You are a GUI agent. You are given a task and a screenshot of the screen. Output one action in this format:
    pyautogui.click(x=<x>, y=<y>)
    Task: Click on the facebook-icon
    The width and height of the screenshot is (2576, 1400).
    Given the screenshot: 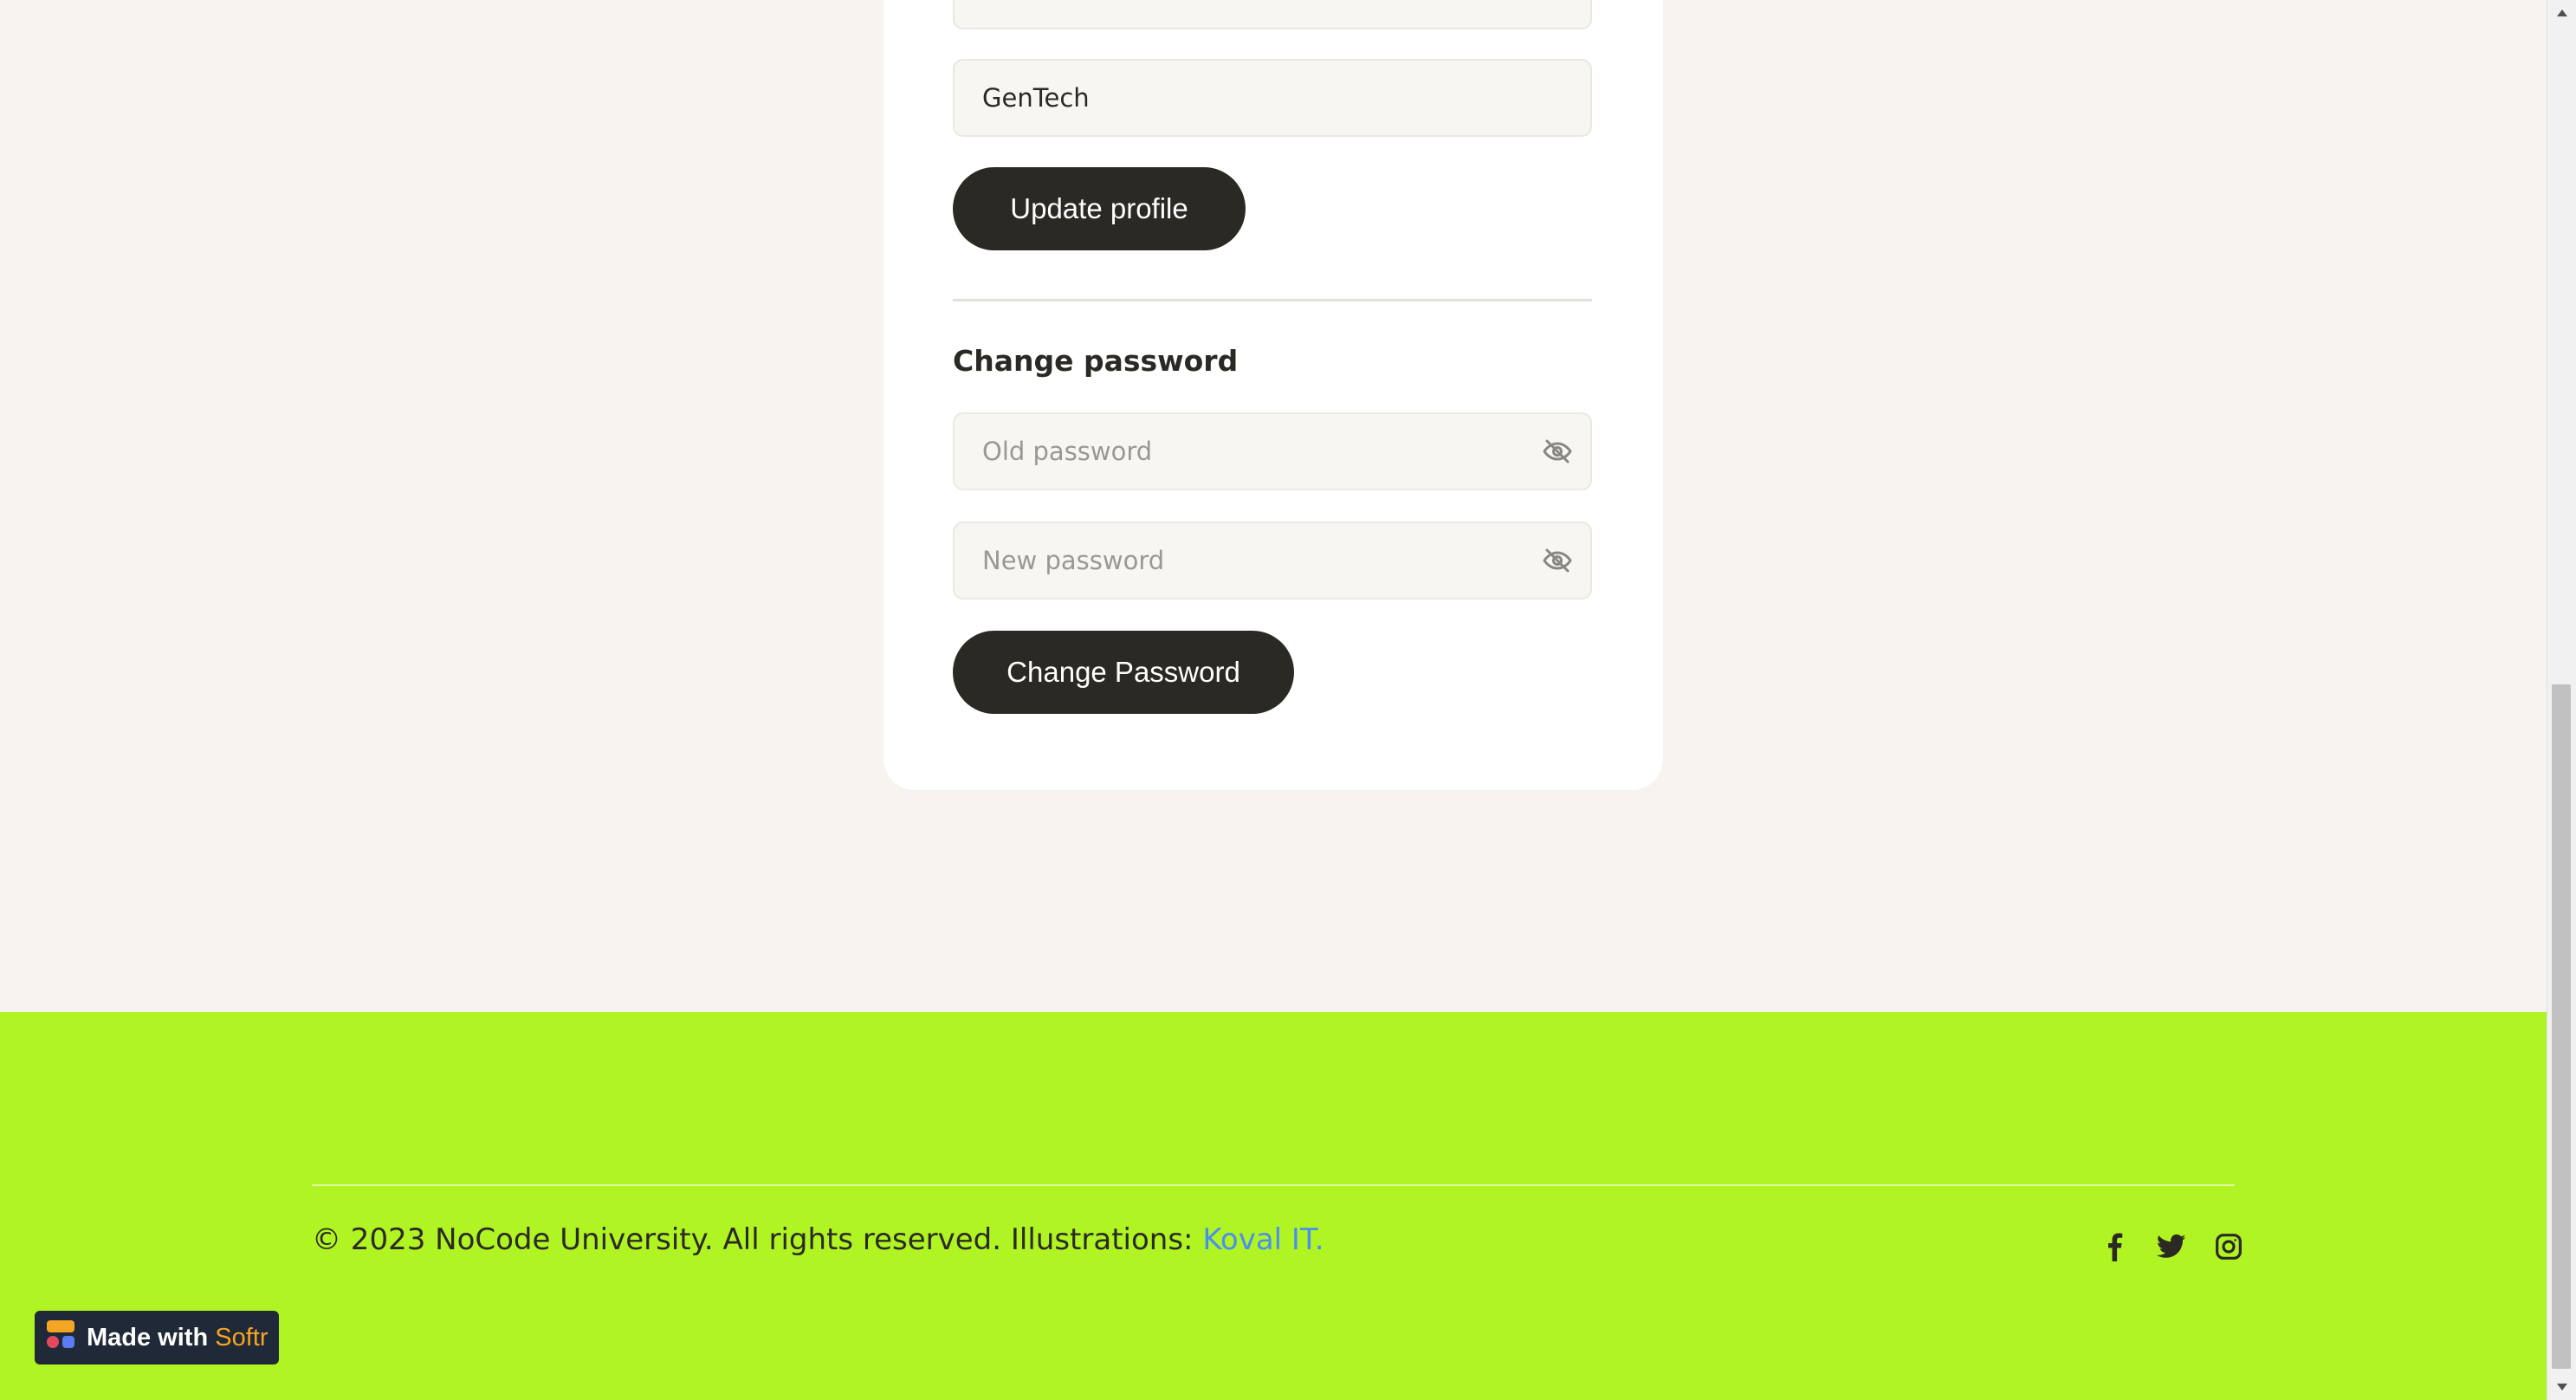 What is the action you would take?
    pyautogui.click(x=2114, y=1246)
    